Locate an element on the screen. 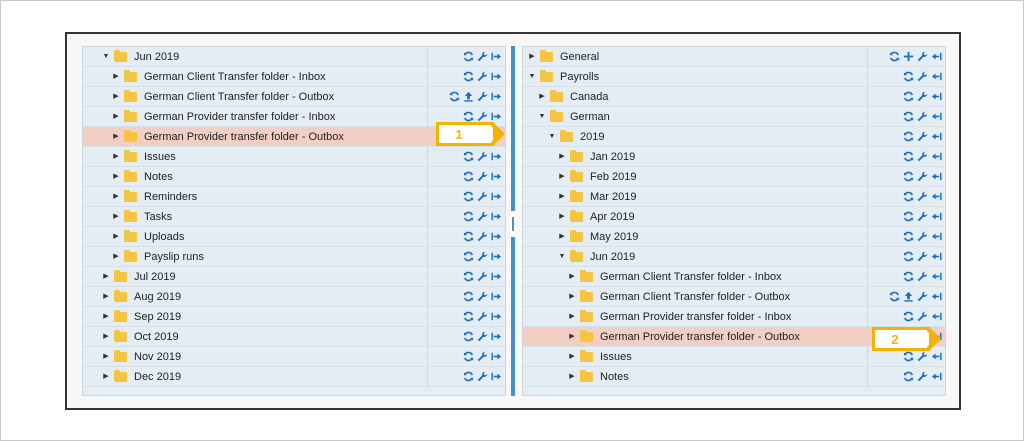 The width and height of the screenshot is (1024, 441). tree-row: ▶ Jul 2019 is located at coordinates (294, 277).